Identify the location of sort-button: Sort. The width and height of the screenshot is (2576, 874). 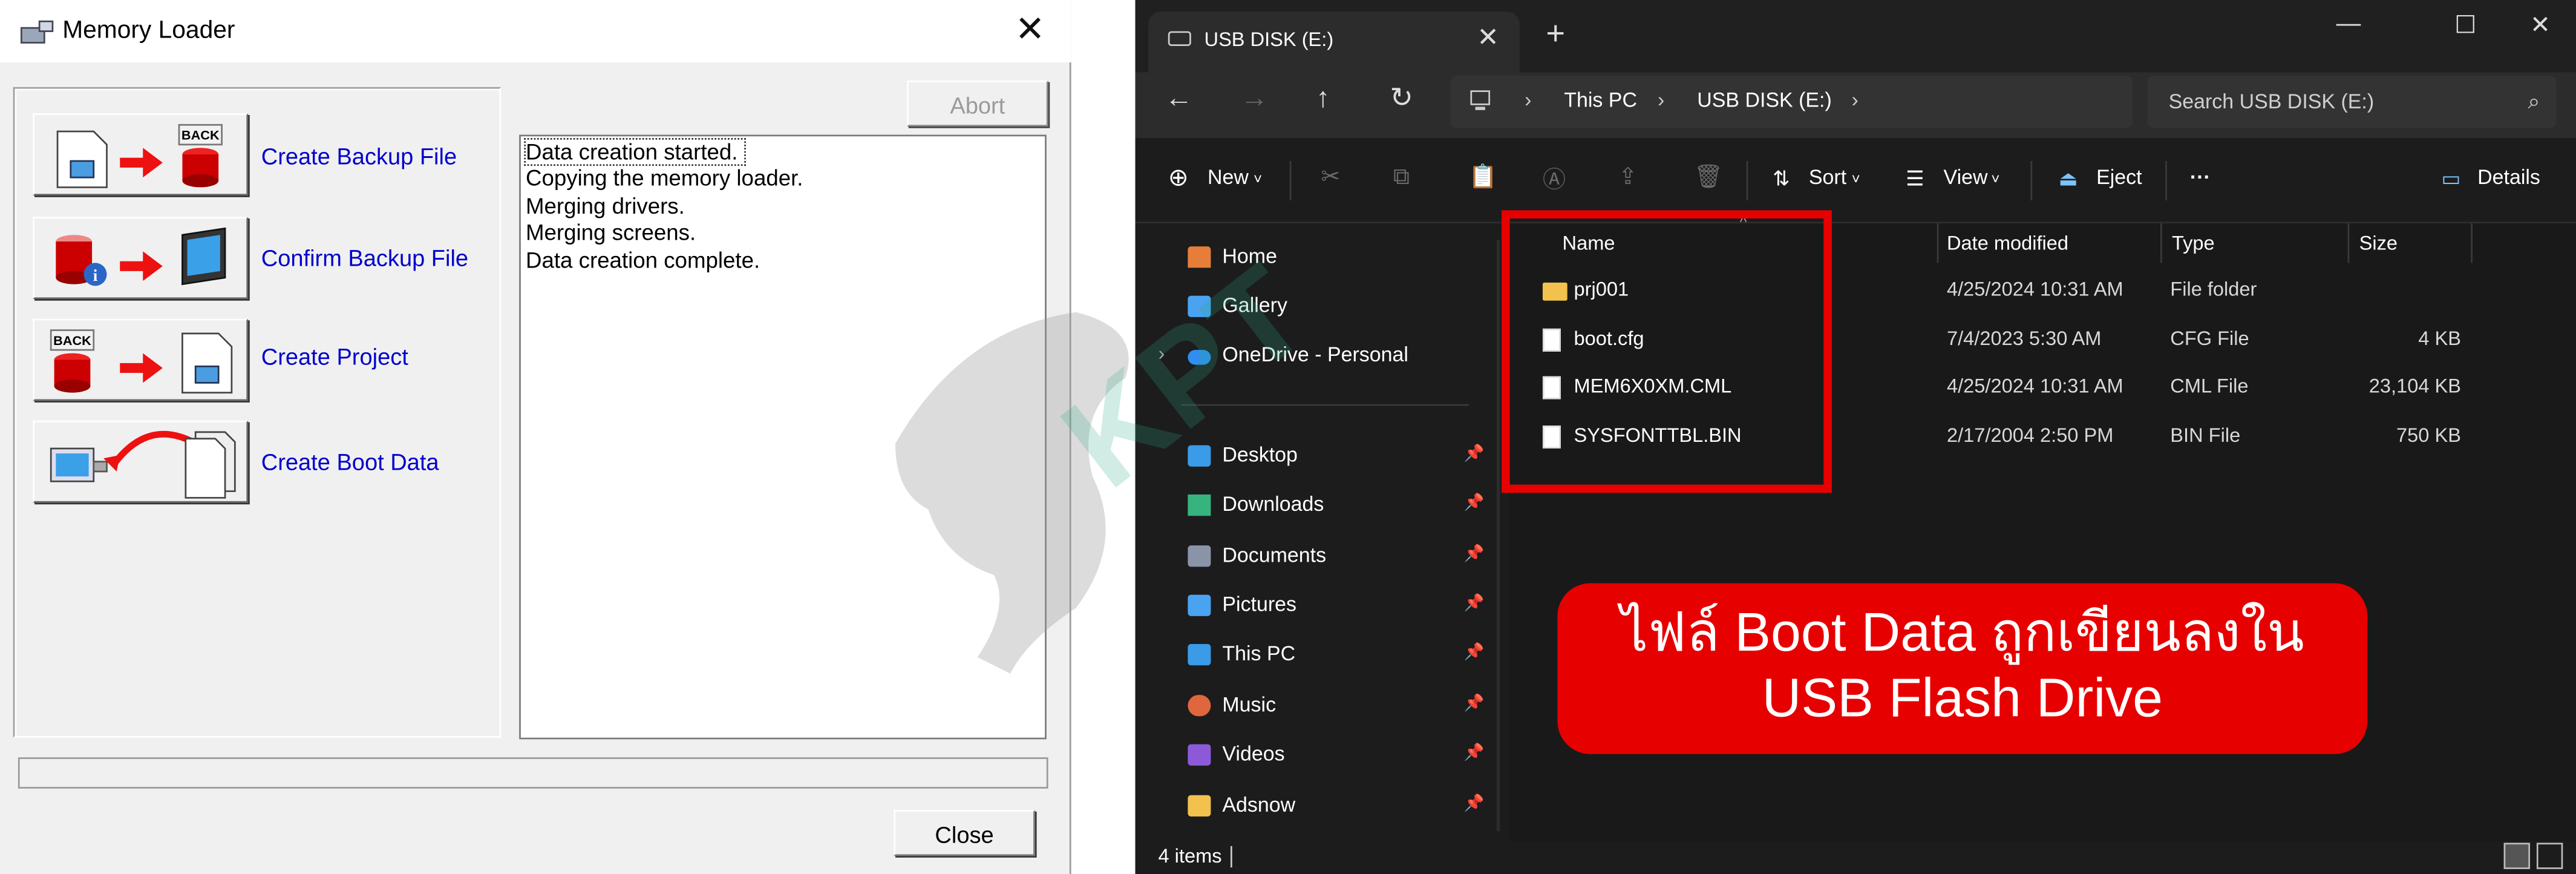
(1827, 177).